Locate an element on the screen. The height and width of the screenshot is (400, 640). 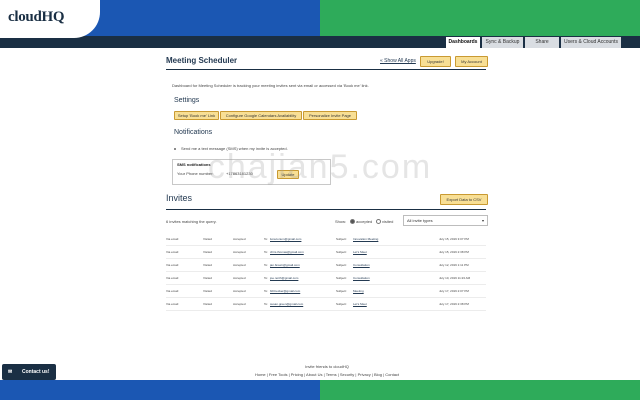
row-email-link: jan.brown@gmail.com is located at coordinates (285, 265).